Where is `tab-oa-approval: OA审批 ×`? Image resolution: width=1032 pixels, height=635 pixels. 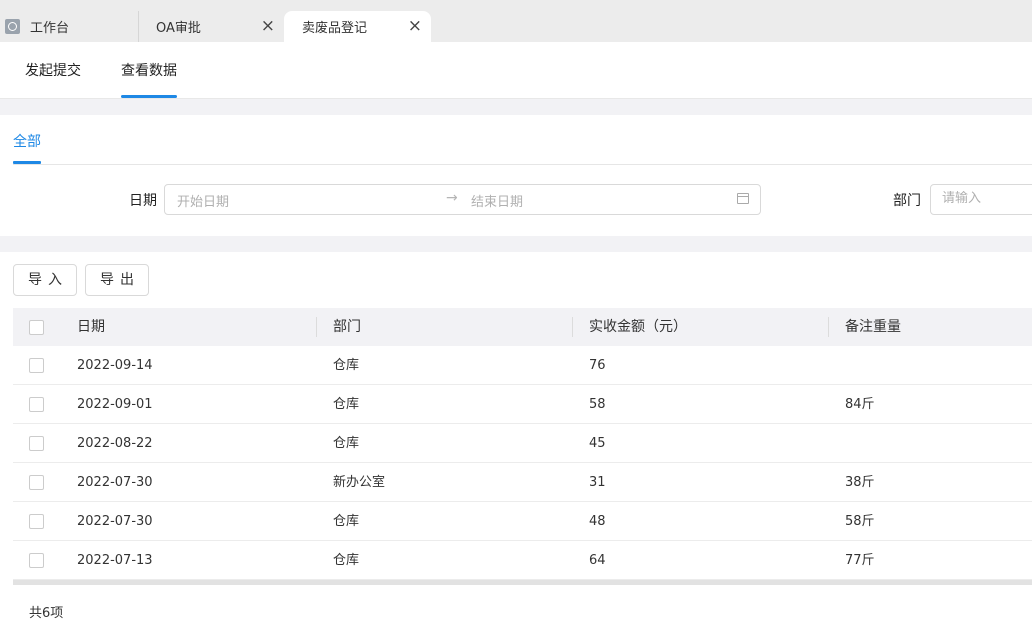
tab-oa-approval: OA审批 × is located at coordinates (211, 26).